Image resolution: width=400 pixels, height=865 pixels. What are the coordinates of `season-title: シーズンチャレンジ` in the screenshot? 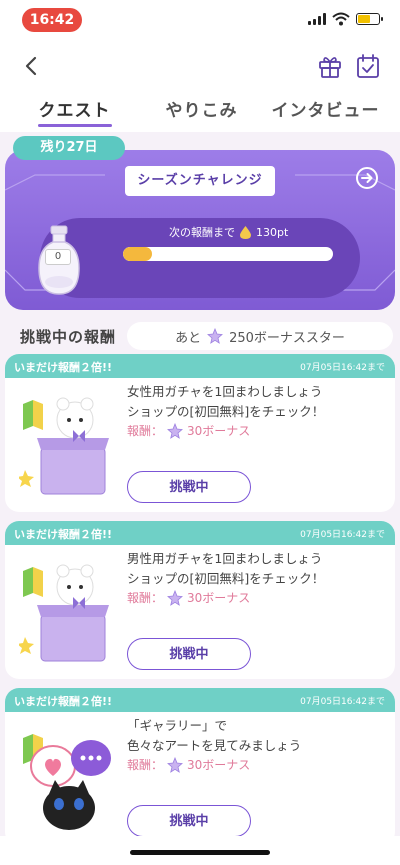 It's located at (200, 181).